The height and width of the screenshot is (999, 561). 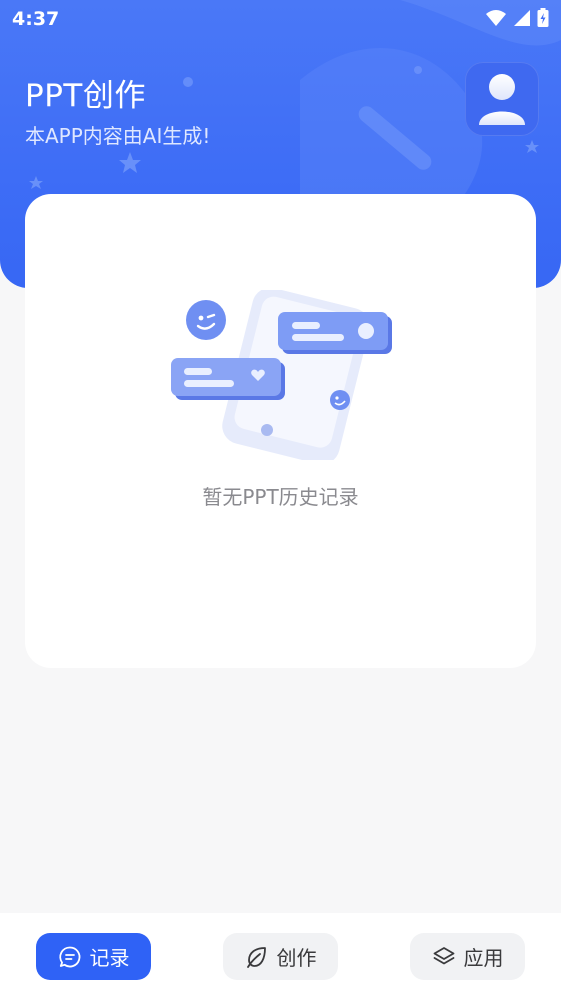 I want to click on wifi-icon, so click(x=496, y=18).